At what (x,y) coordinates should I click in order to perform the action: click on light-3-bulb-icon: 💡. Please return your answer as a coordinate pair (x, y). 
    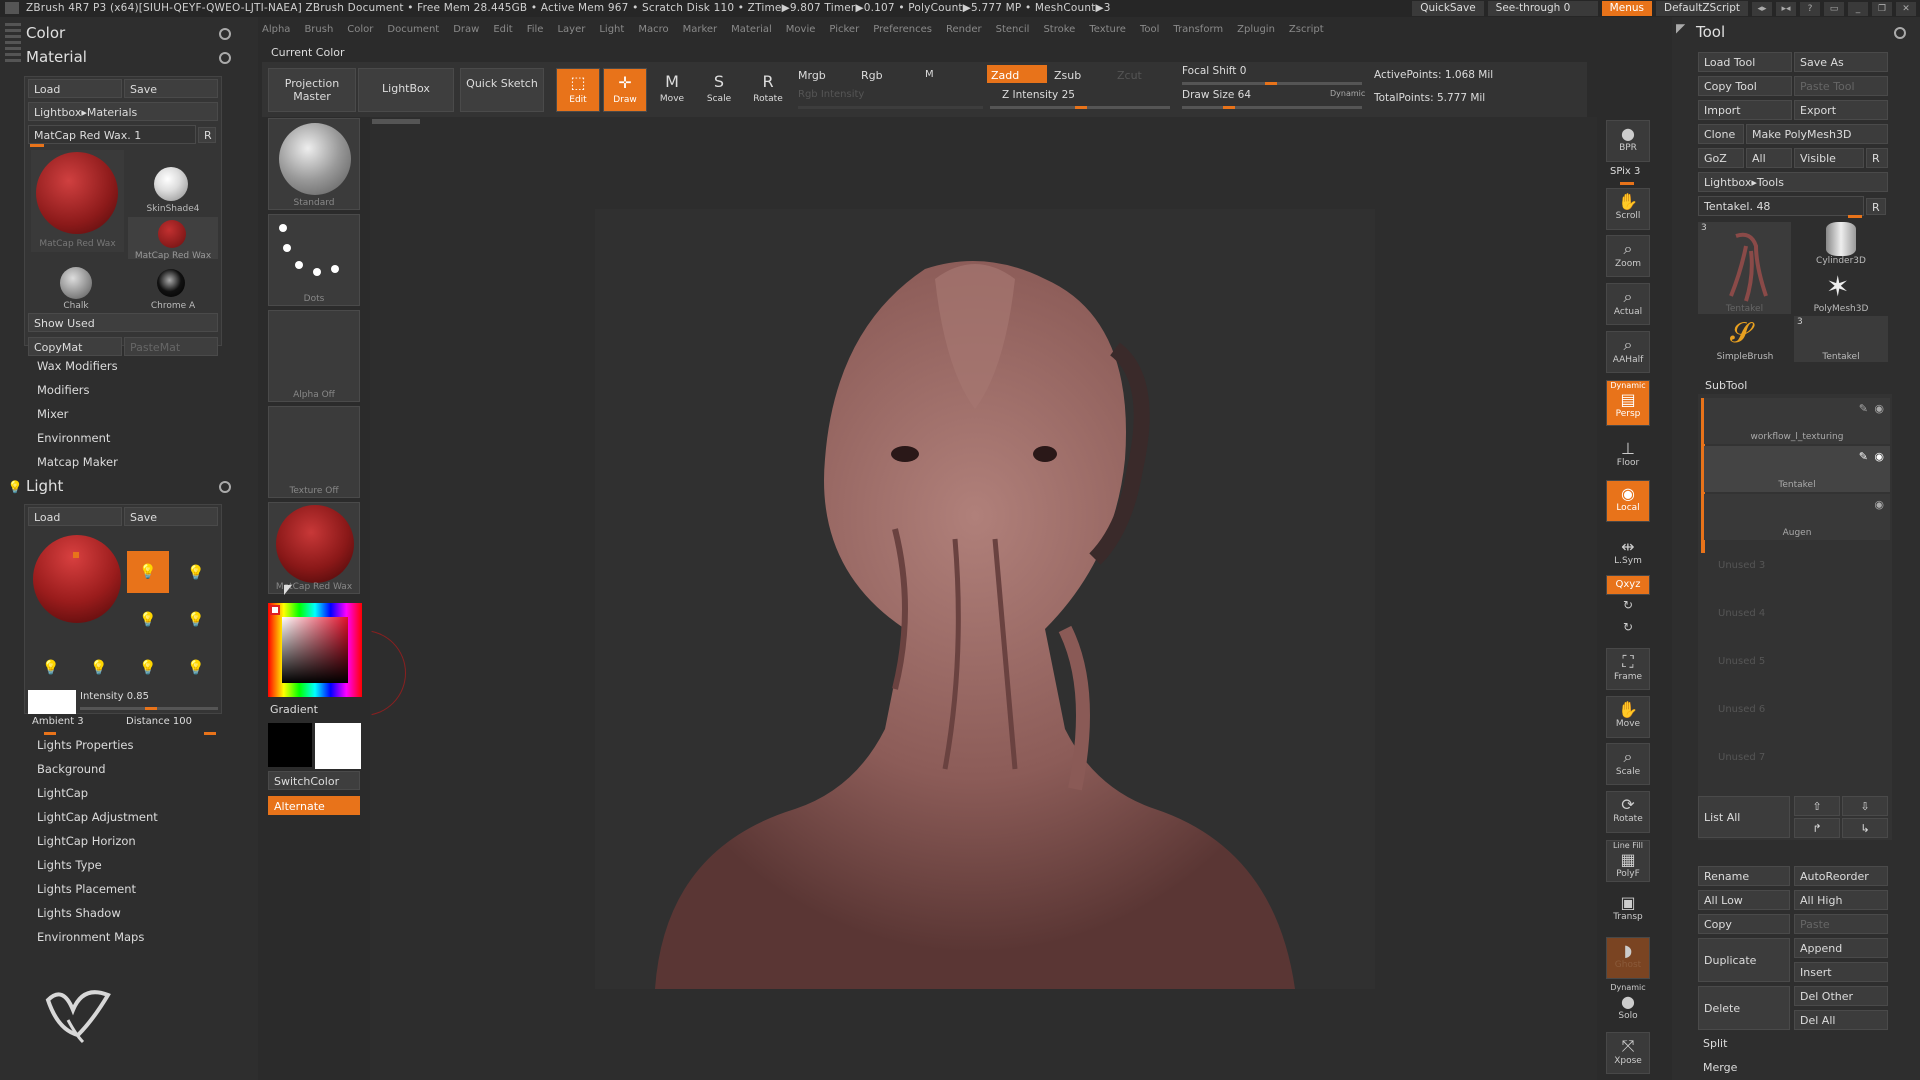
    Looking at the image, I should click on (148, 620).